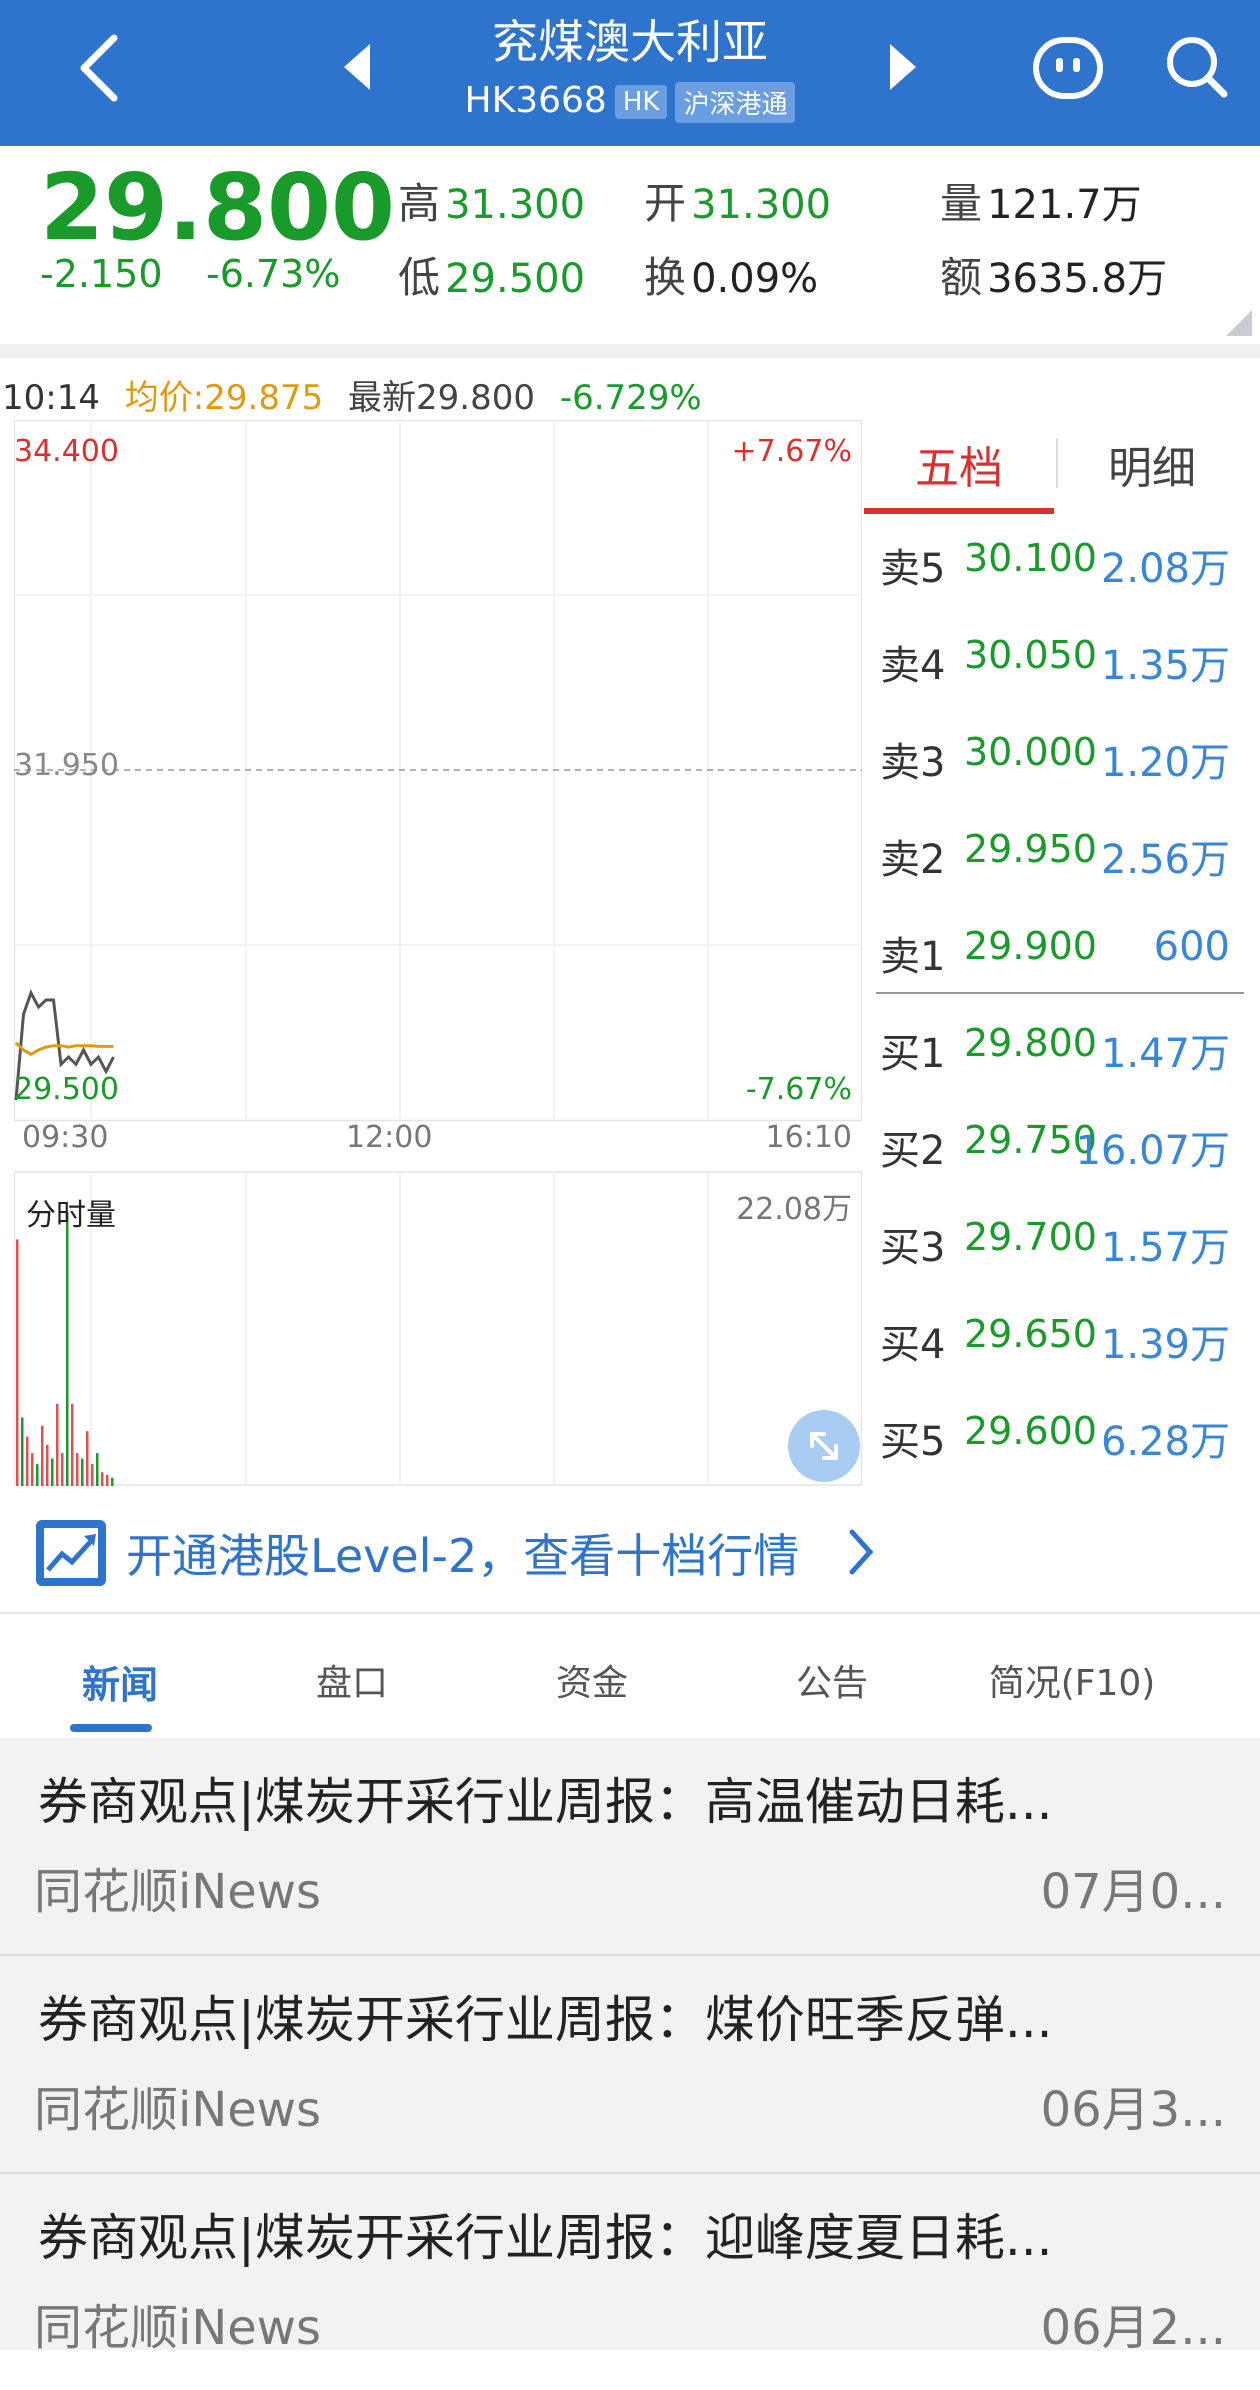  I want to click on level-label: 卖1, so click(913, 957).